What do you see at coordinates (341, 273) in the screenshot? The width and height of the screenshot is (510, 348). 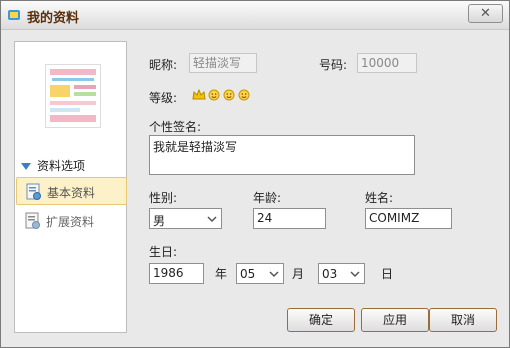 I see `birth-day-select: 03` at bounding box center [341, 273].